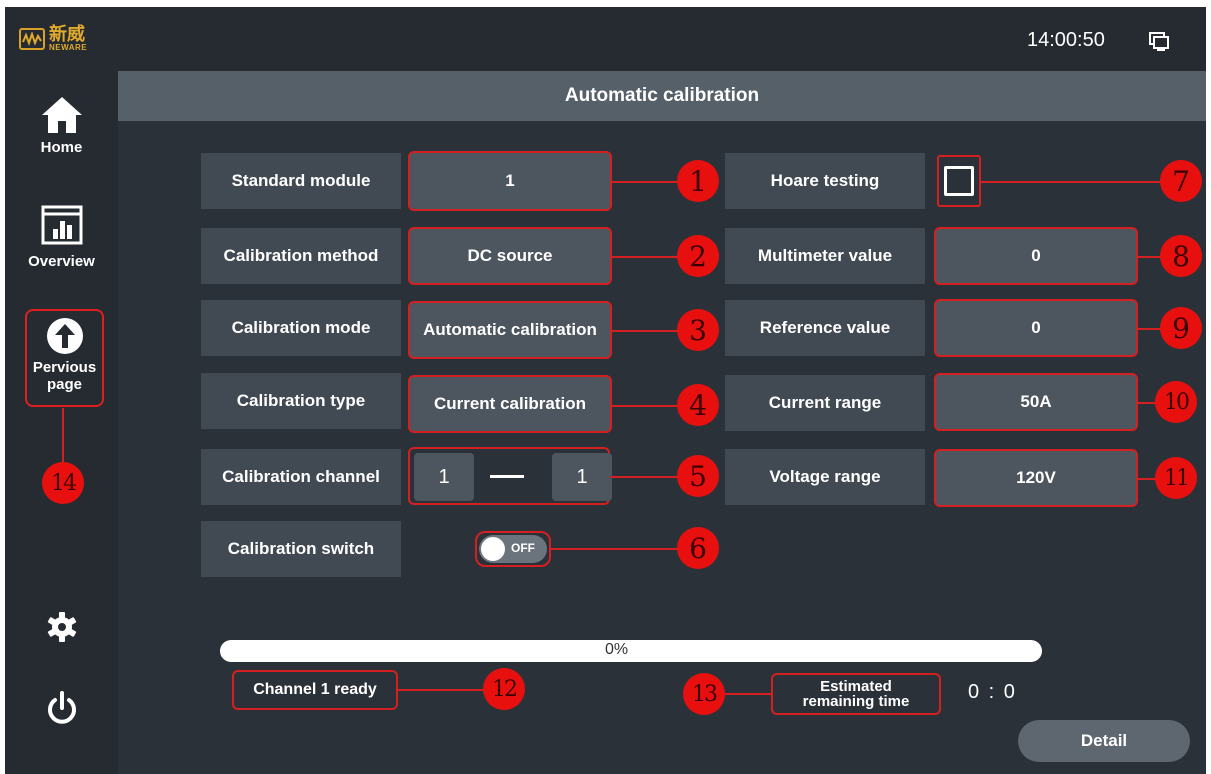 This screenshot has width=1211, height=774. I want to click on calibration-switch-toggle: OFF, so click(513, 549).